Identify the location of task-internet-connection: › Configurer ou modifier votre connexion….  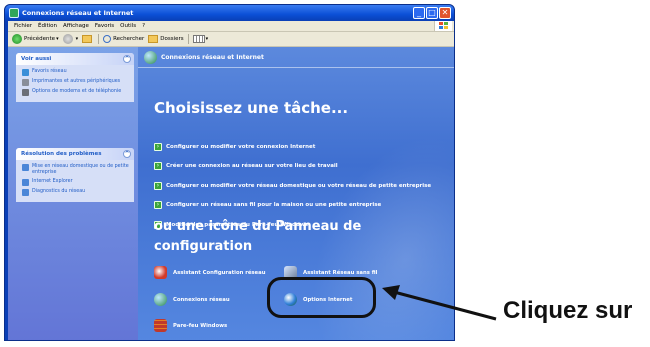
(302, 146).